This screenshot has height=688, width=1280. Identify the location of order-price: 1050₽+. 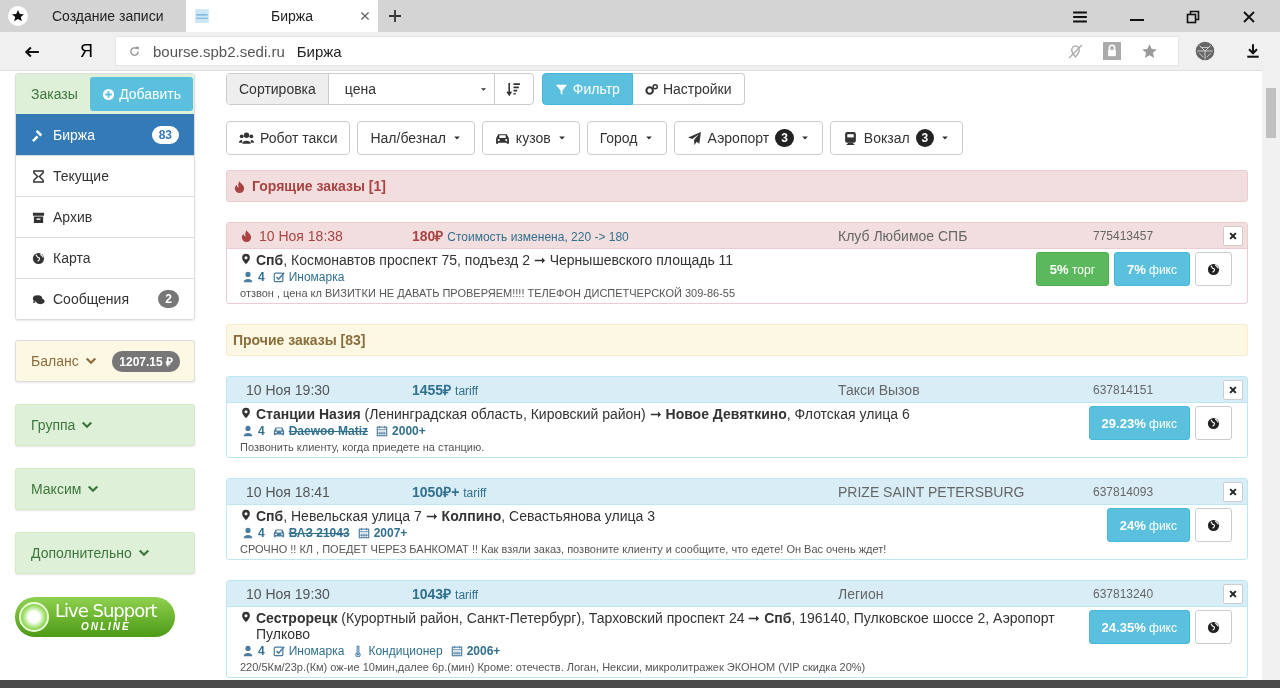
(436, 492).